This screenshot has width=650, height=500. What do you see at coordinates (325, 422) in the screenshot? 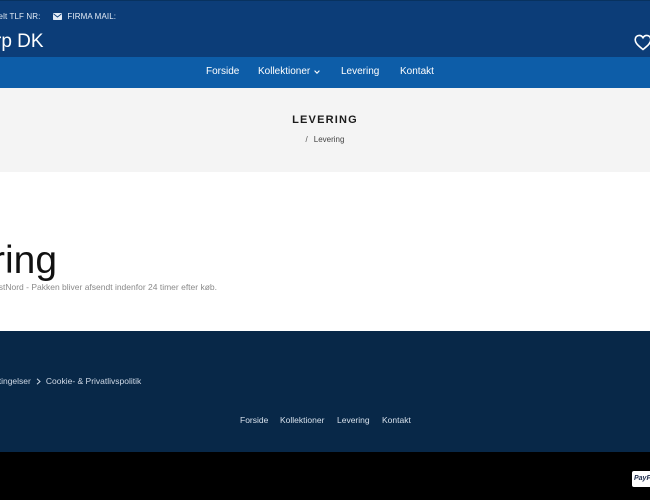
I see `footer-nav: Forside Kollektioner Levering Kontakt` at bounding box center [325, 422].